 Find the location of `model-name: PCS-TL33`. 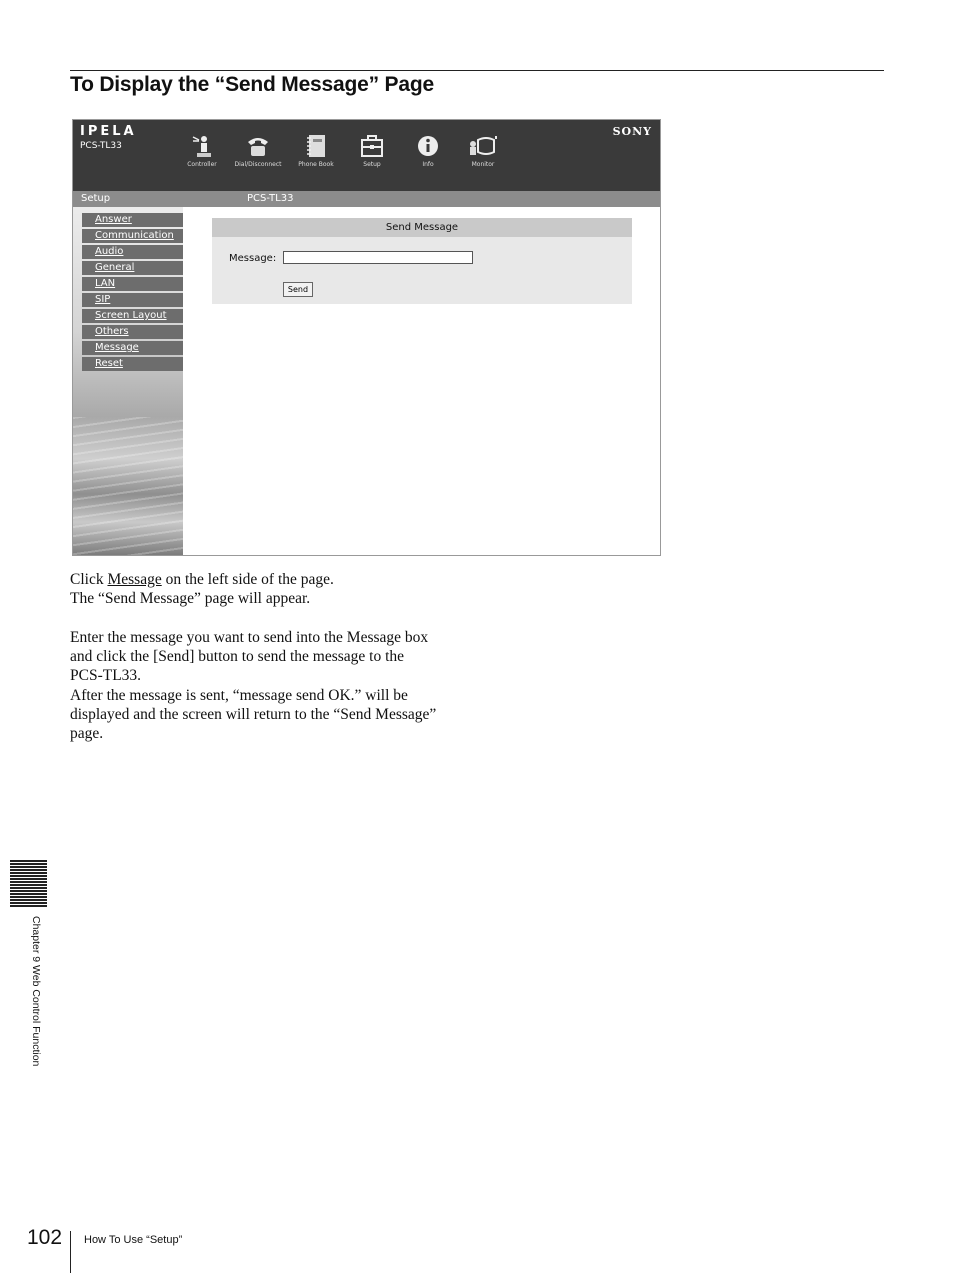

model-name: PCS-TL33 is located at coordinates (101, 146).